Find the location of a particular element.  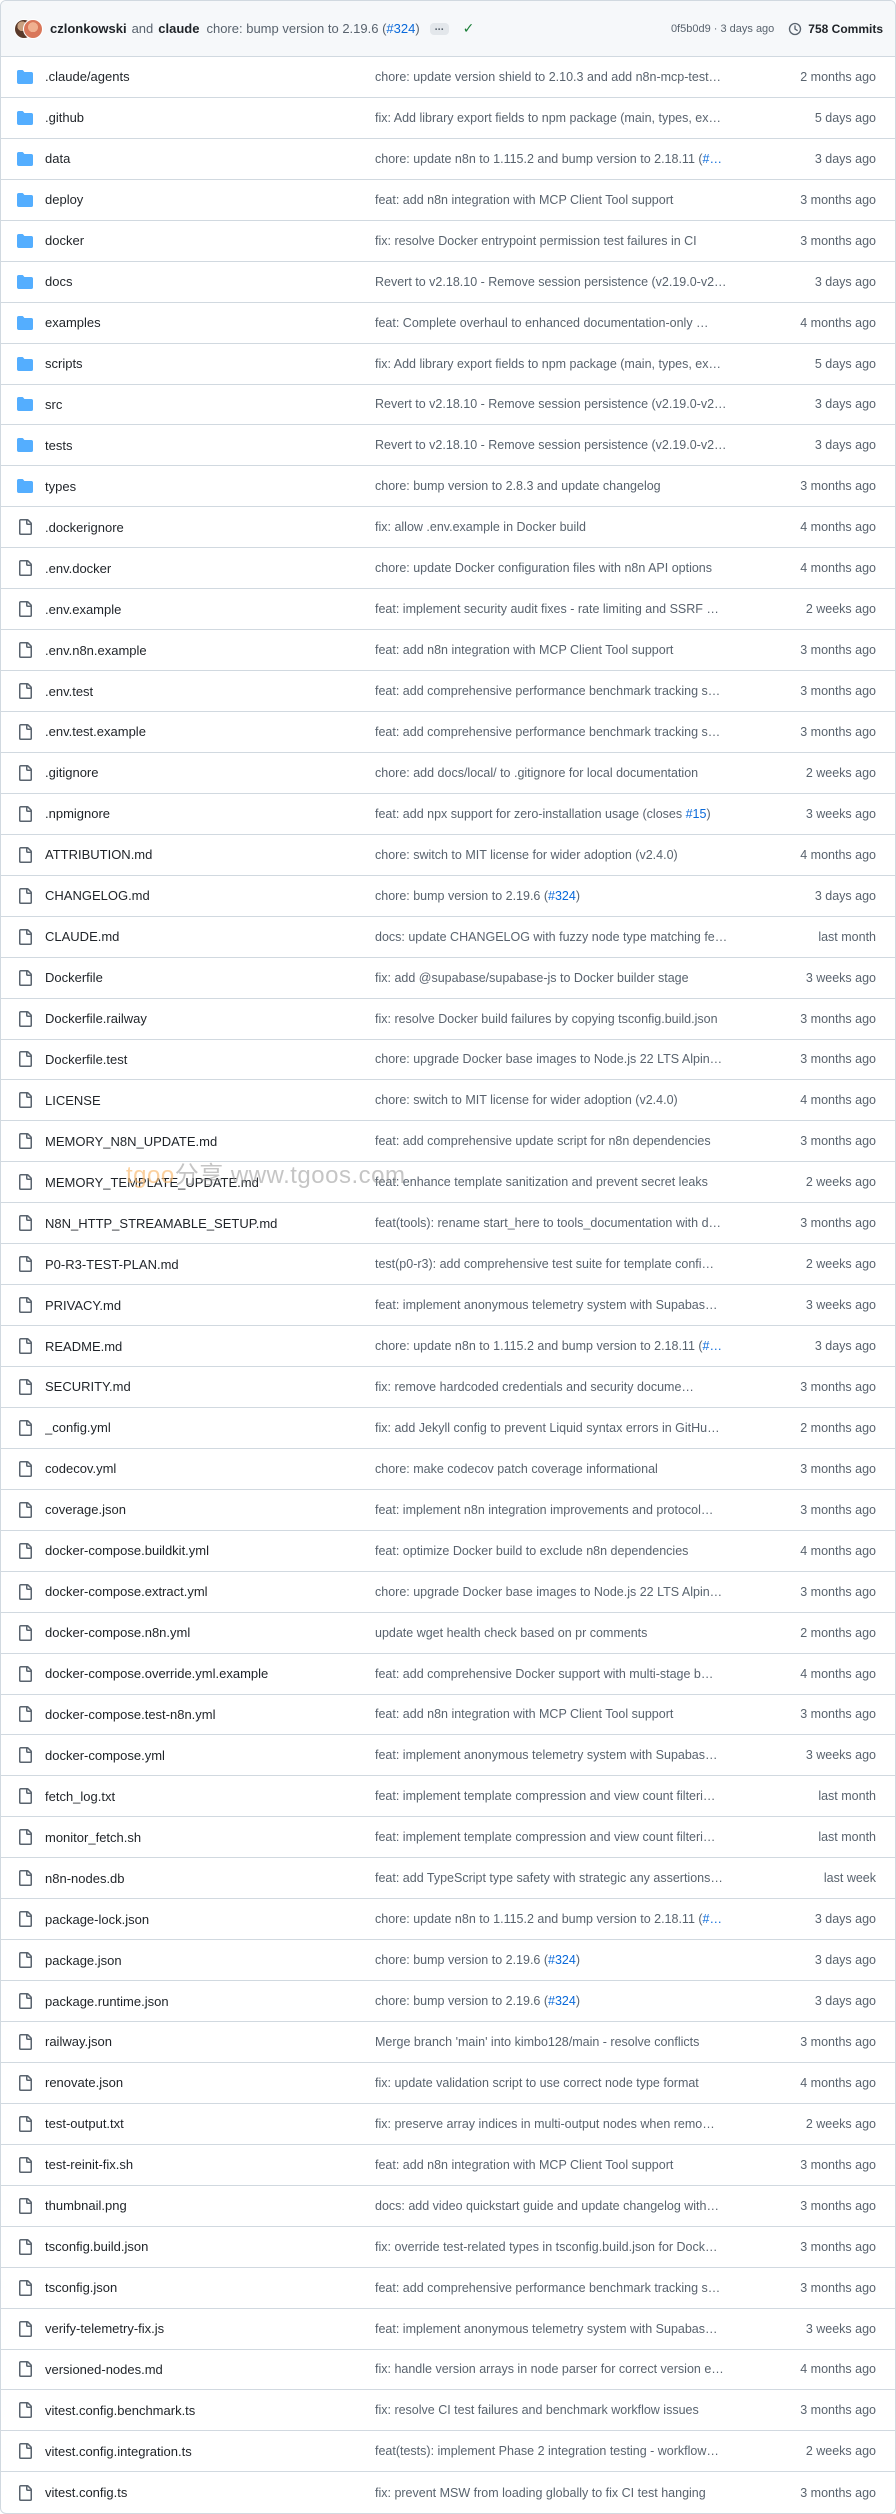

file-name-link: Dockerfile is located at coordinates (210, 977).